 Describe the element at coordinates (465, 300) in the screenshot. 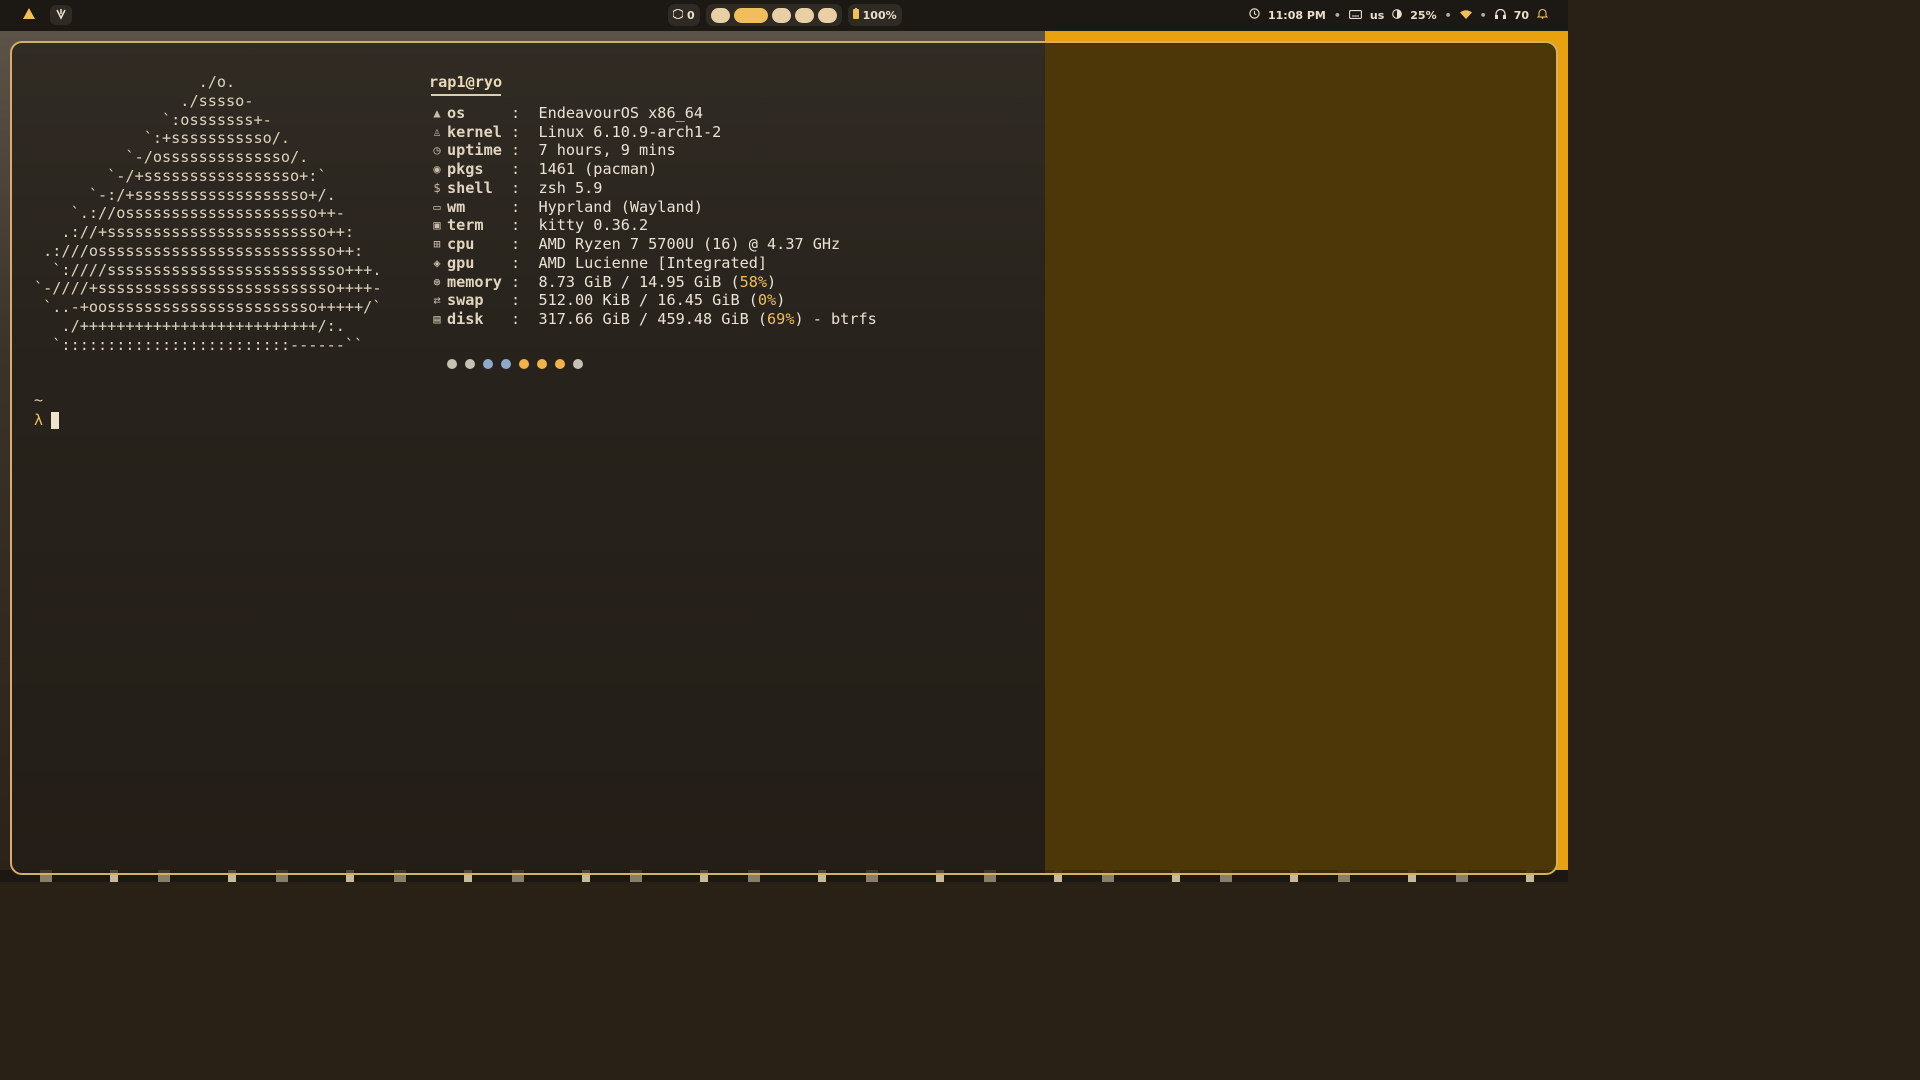

I see `info-key: swap` at that location.